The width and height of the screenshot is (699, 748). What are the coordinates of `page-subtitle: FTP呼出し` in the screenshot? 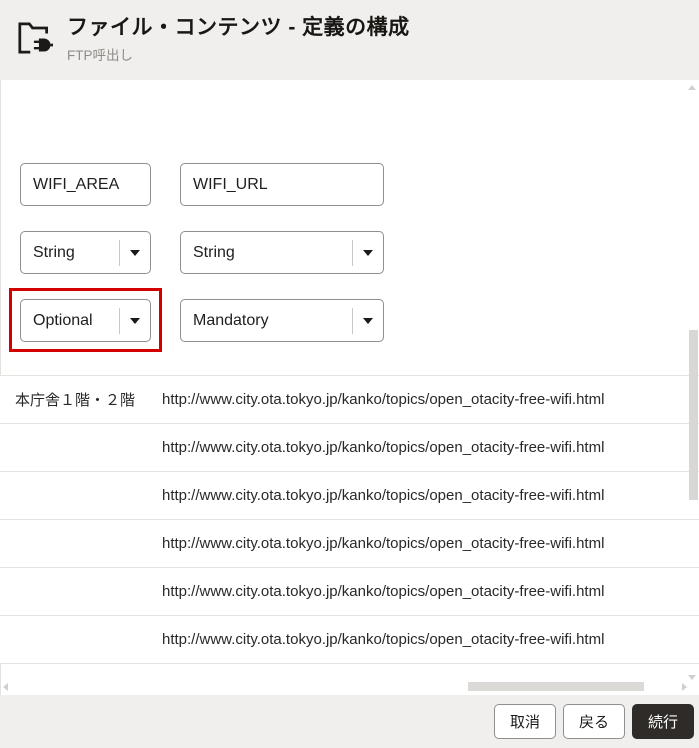 It's located at (100, 55).